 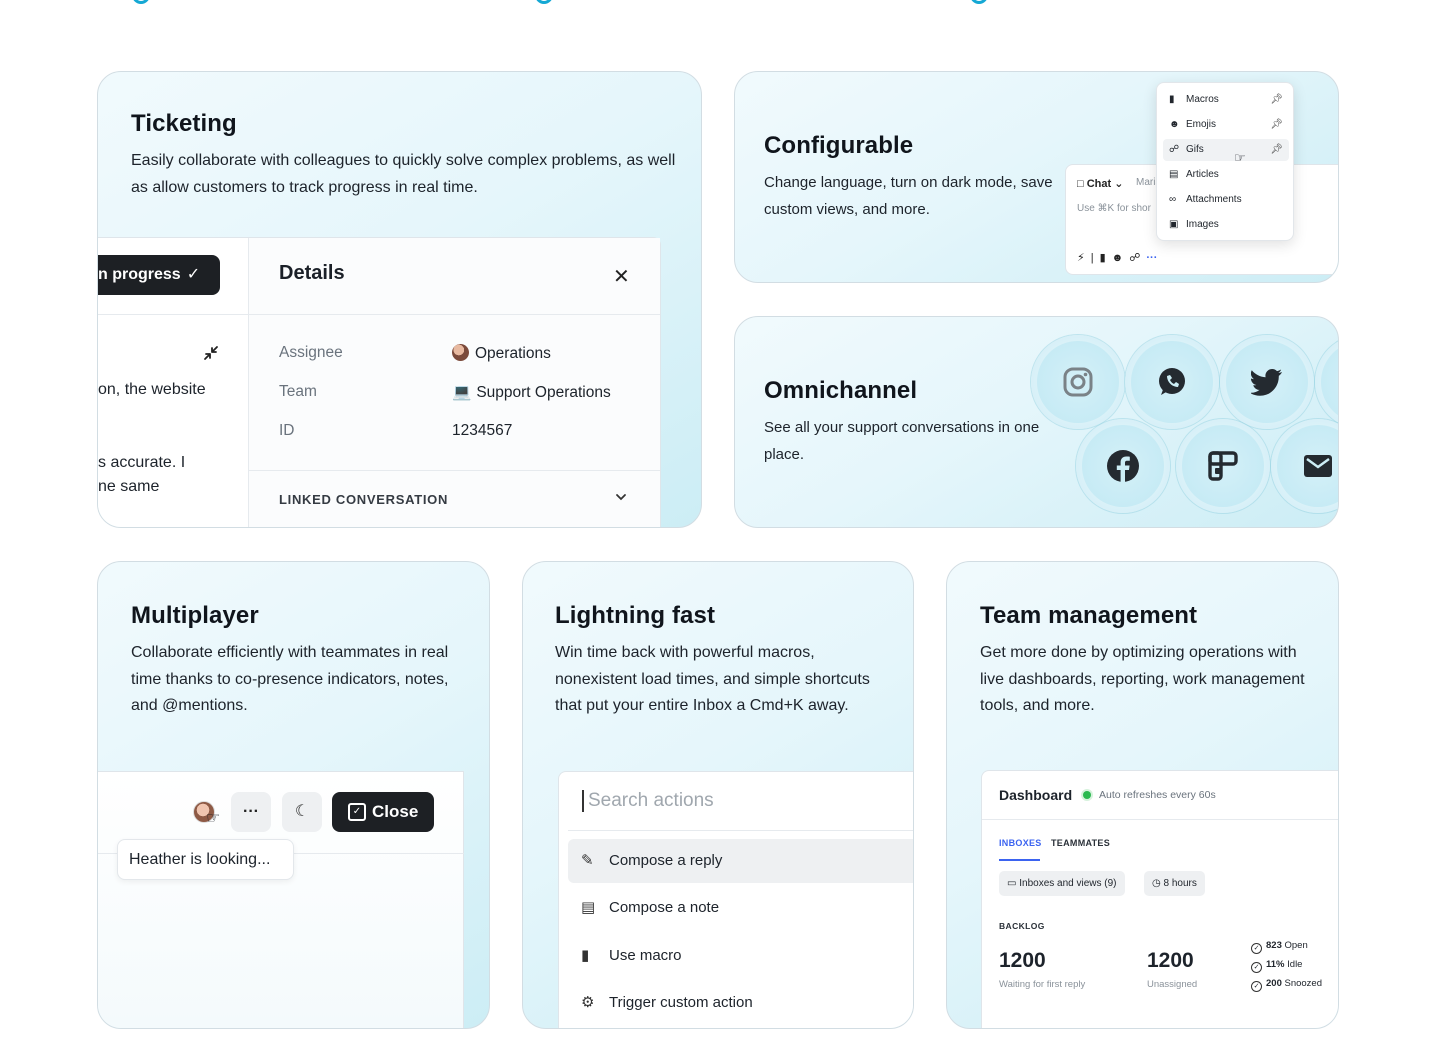 I want to click on message-text: ne same, so click(x=129, y=486).